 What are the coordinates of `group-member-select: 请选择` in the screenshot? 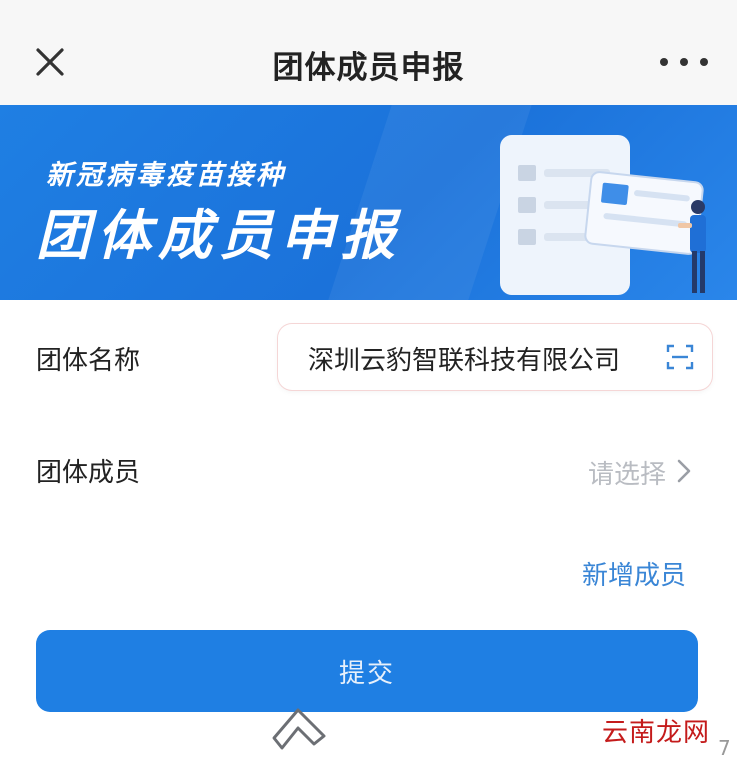 It's located at (630, 470).